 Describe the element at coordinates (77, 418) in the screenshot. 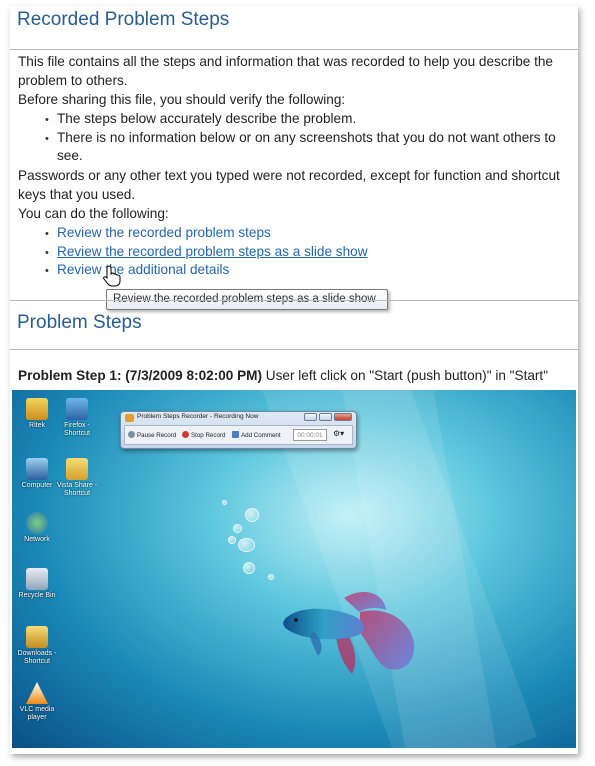

I see `desktop-icon: Firefox - Shortcut` at that location.